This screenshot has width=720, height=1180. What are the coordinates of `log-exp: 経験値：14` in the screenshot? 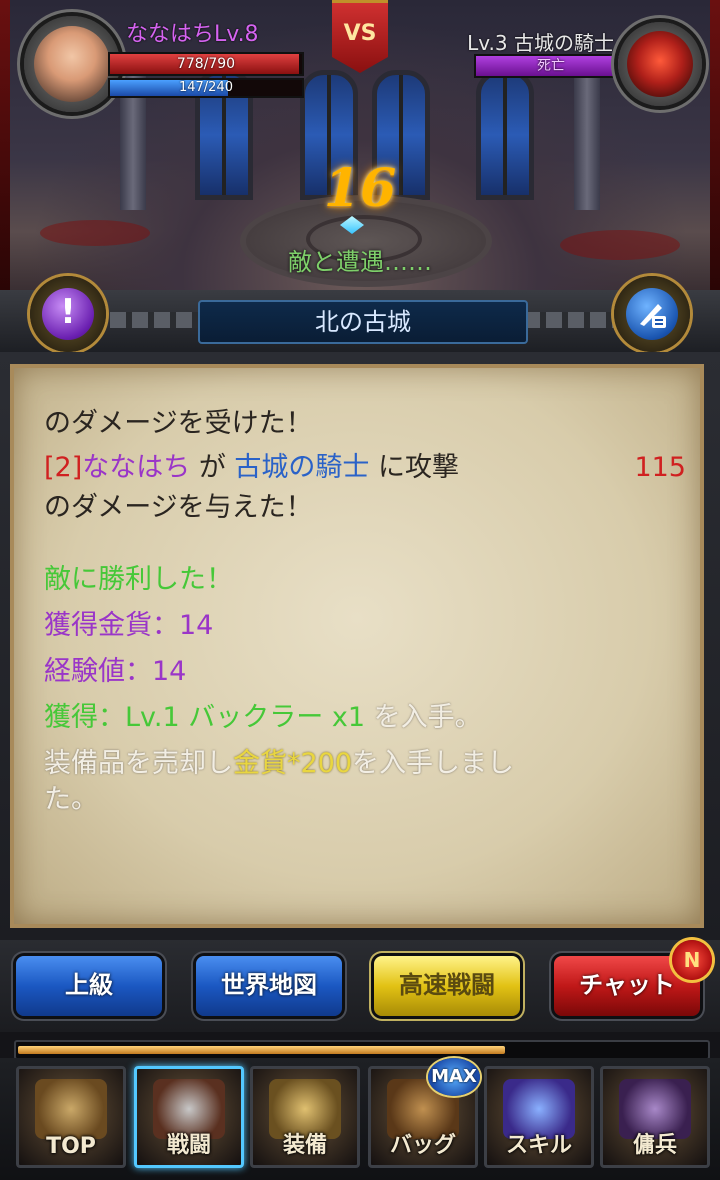 It's located at (115, 671).